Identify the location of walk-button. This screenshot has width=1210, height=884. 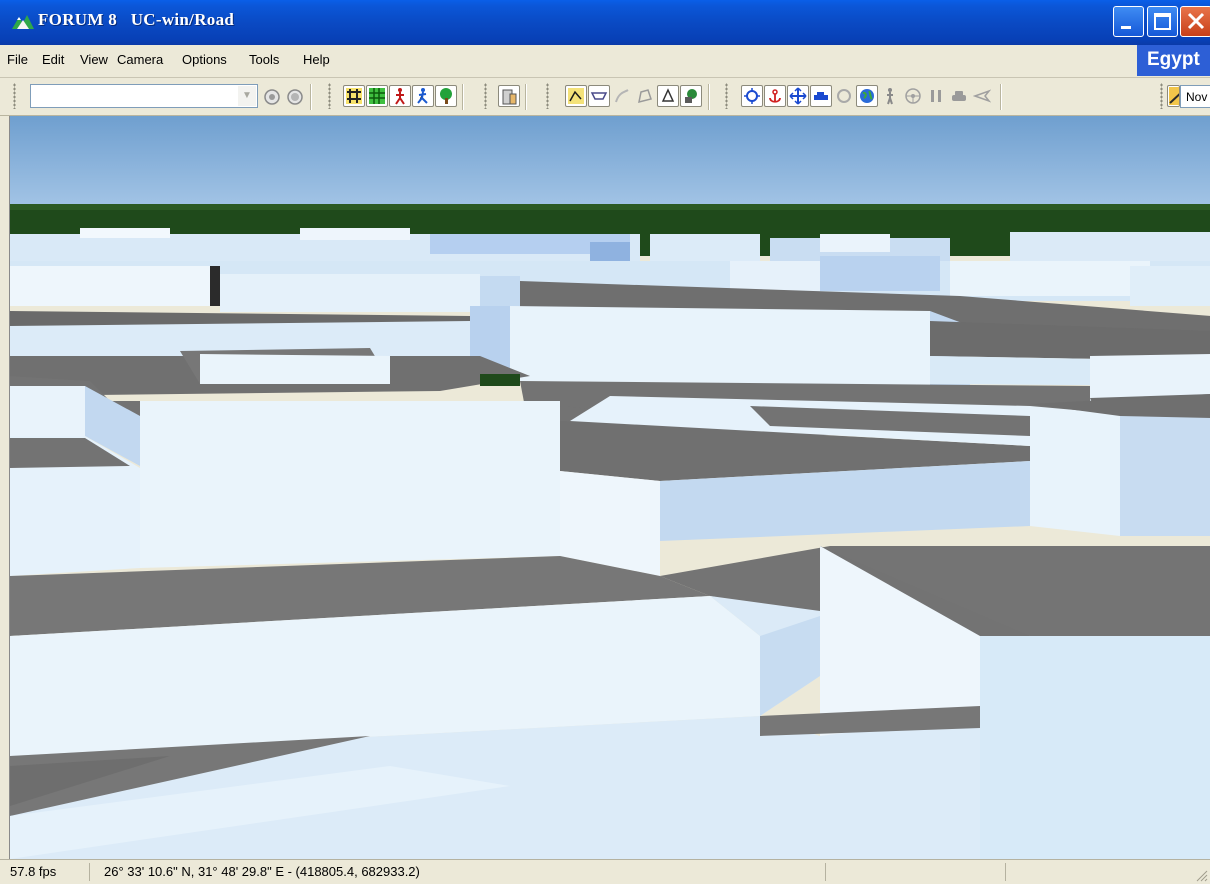
(423, 96).